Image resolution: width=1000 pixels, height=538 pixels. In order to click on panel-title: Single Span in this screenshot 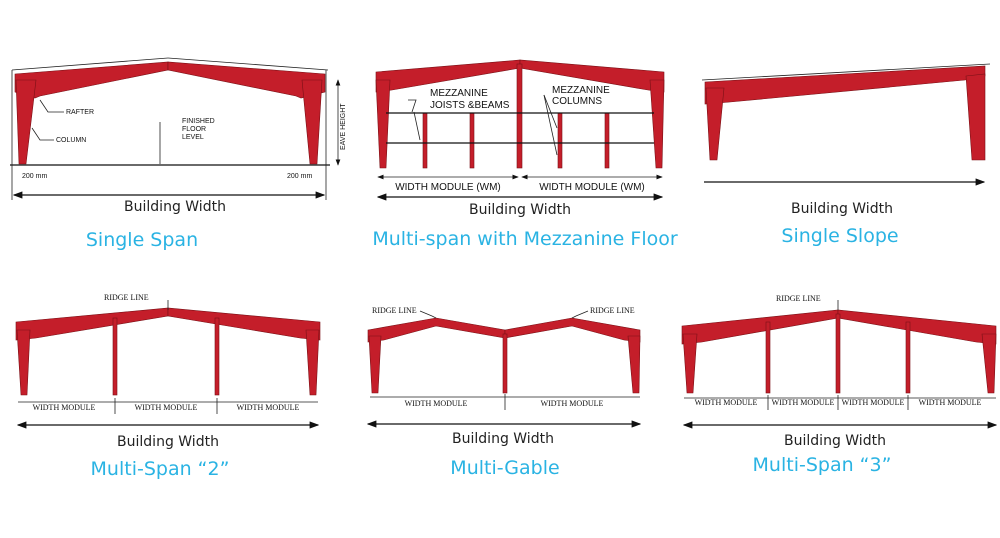, I will do `click(142, 240)`.